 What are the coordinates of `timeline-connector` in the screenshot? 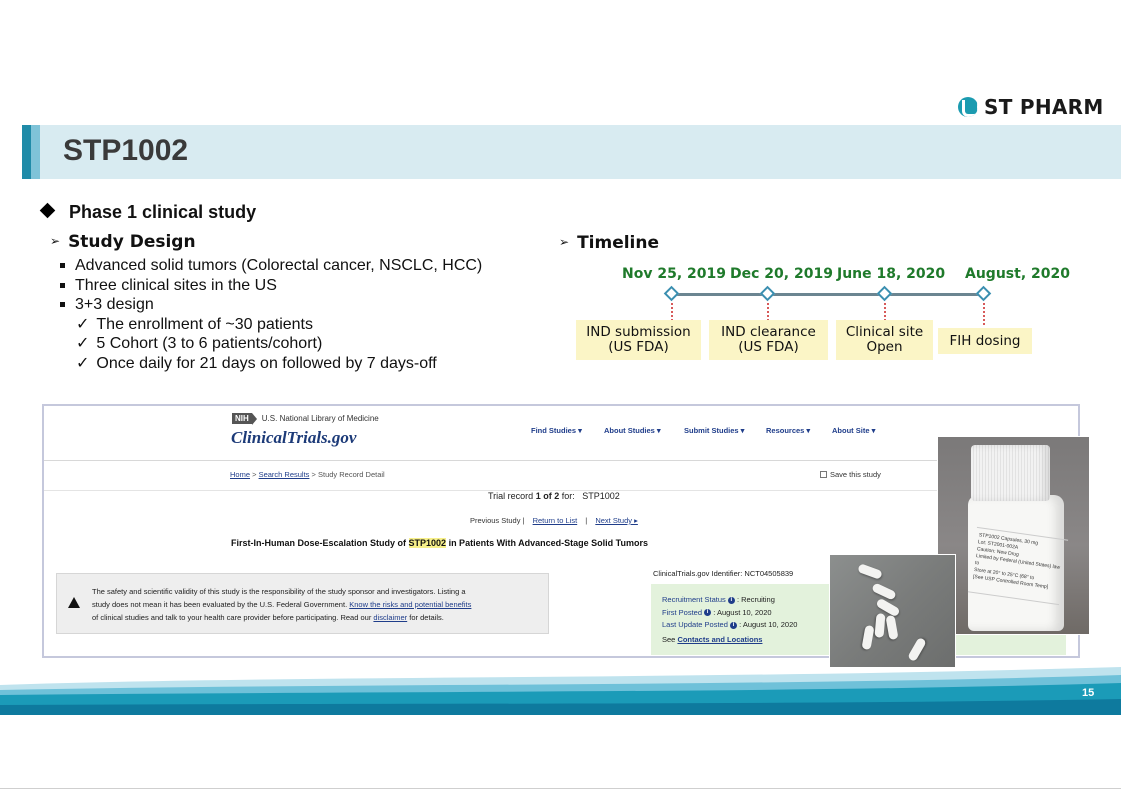 It's located at (984, 314).